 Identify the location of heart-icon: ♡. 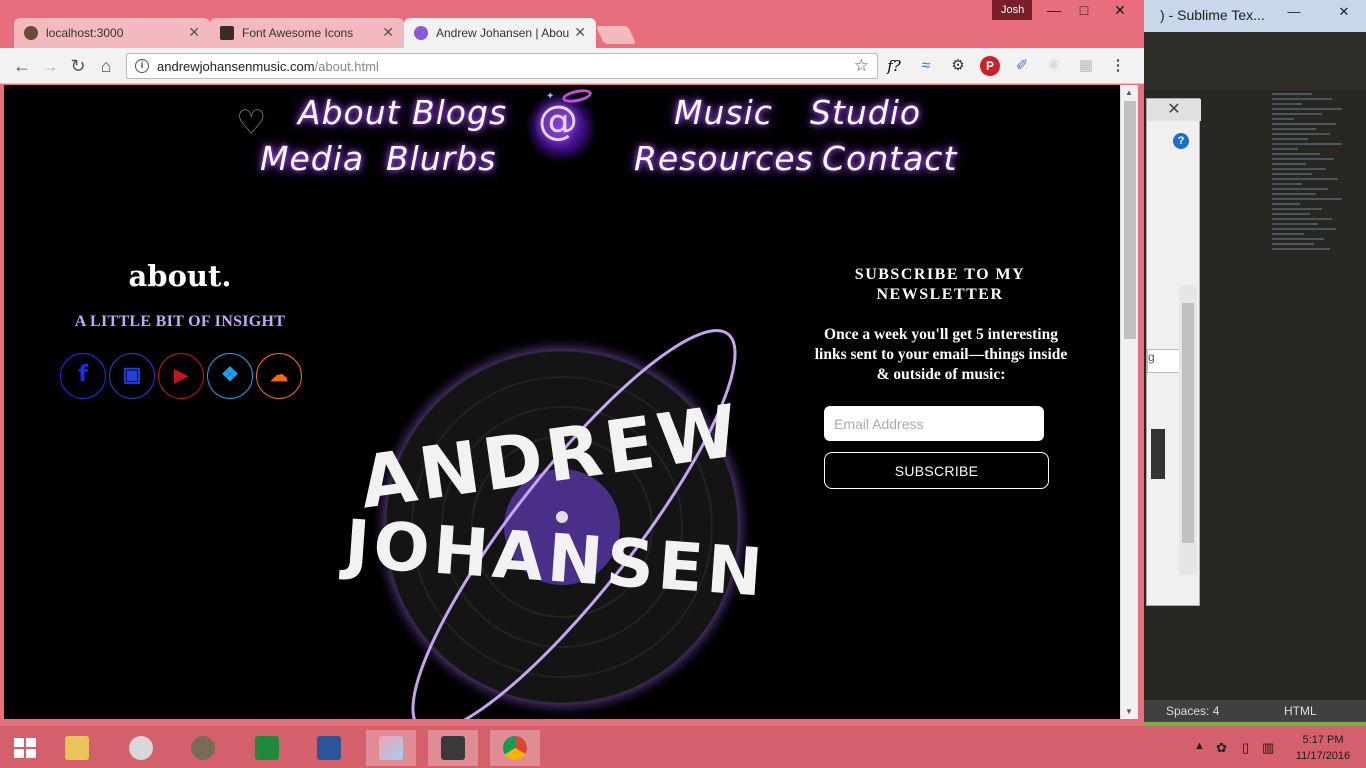
(251, 123).